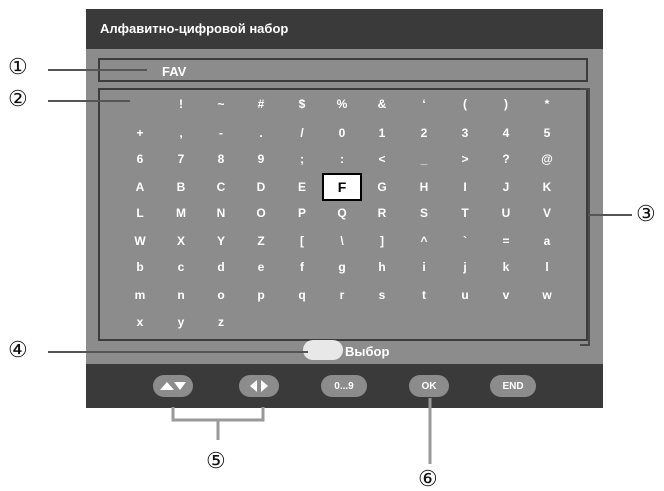 The height and width of the screenshot is (491, 664). Describe the element at coordinates (18, 66) in the screenshot. I see `callout-1: ①` at that location.